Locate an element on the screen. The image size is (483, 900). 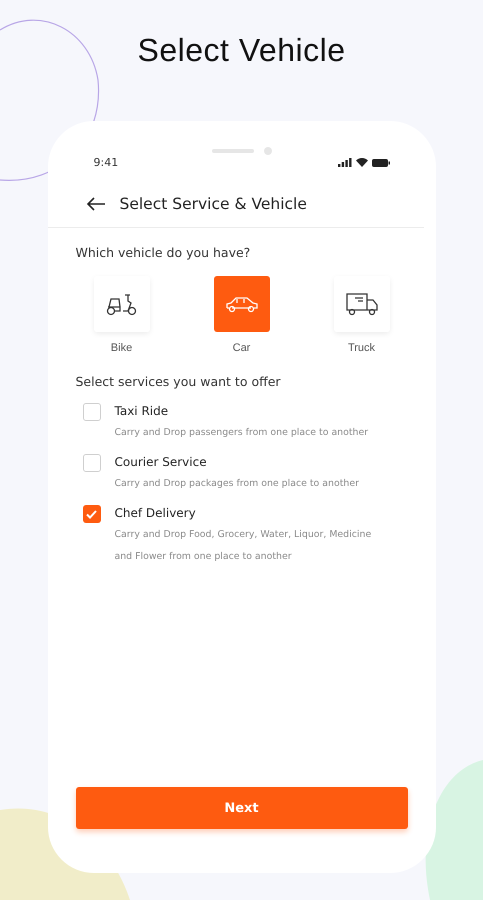
vehicle-option: Car is located at coordinates (242, 315).